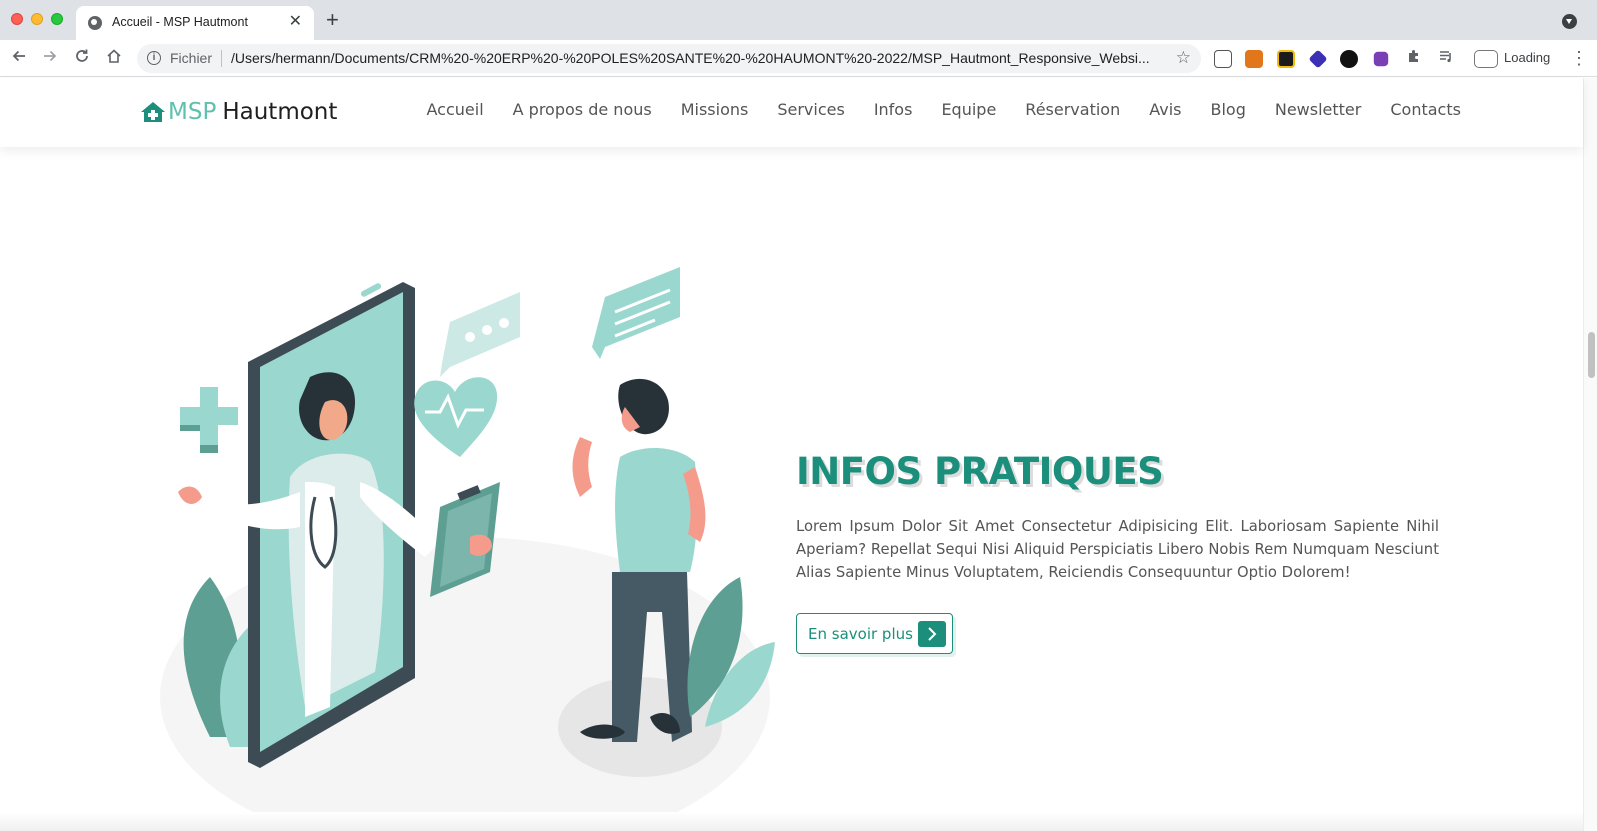 The height and width of the screenshot is (831, 1597). I want to click on extensions-button, so click(1414, 58).